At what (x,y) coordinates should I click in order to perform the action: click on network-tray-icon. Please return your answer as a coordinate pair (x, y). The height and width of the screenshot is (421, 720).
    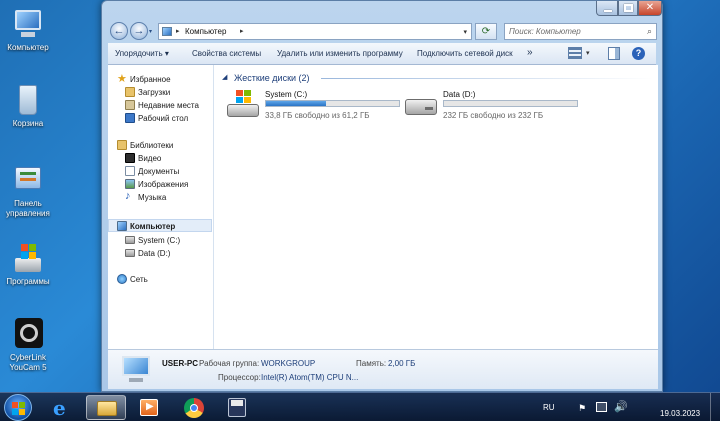
    Looking at the image, I should click on (601, 407).